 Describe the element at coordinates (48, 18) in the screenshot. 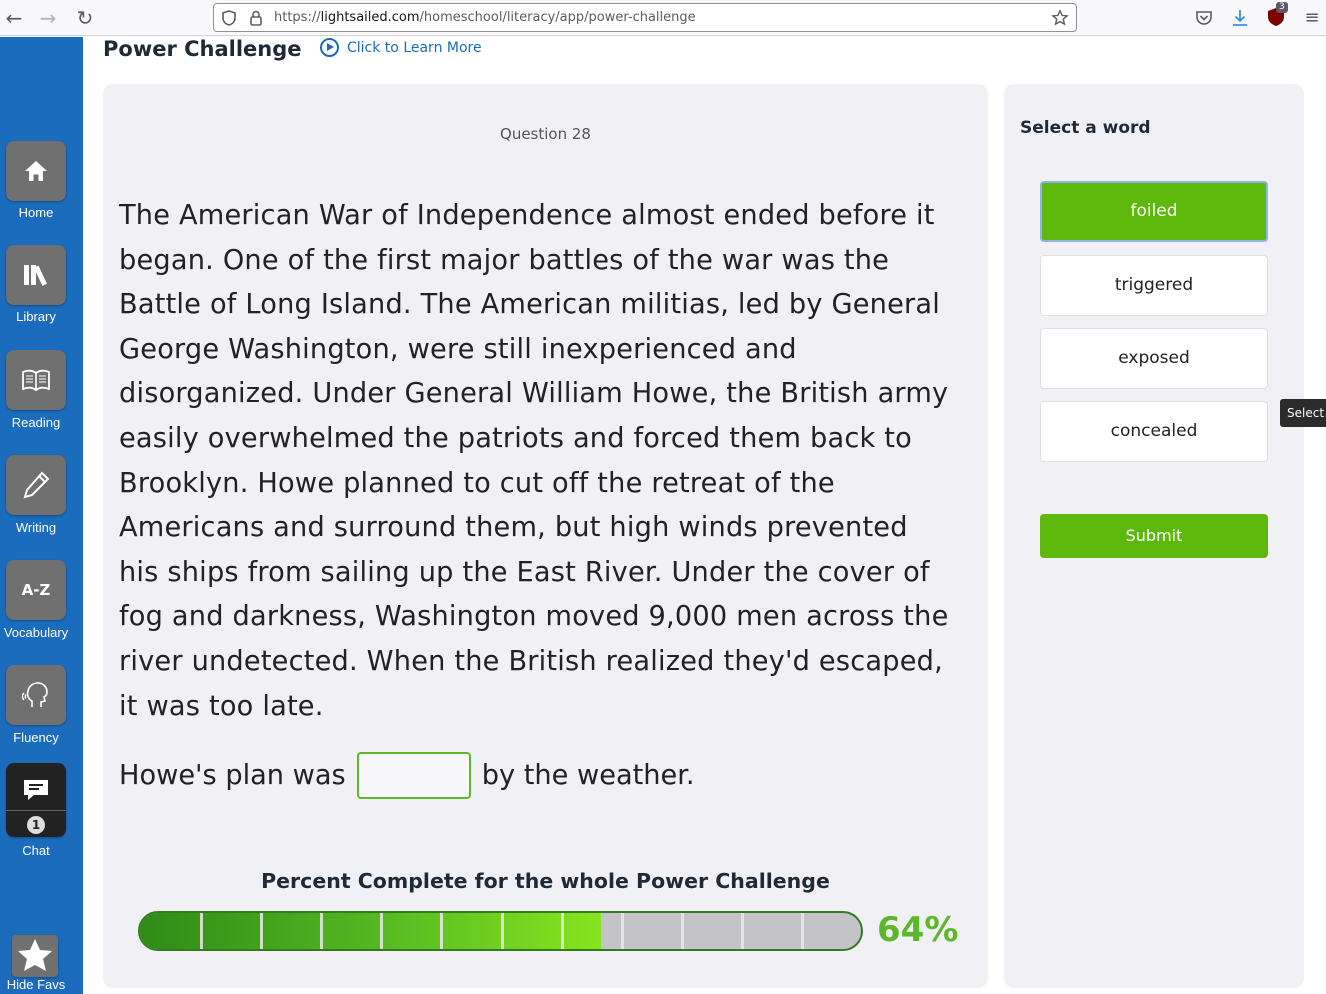

I see `forward-arrow-icon: →` at that location.